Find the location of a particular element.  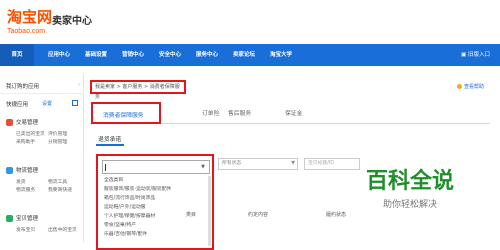

taobao-logo: 淘宝网 Taobao.com is located at coordinates (29, 20).